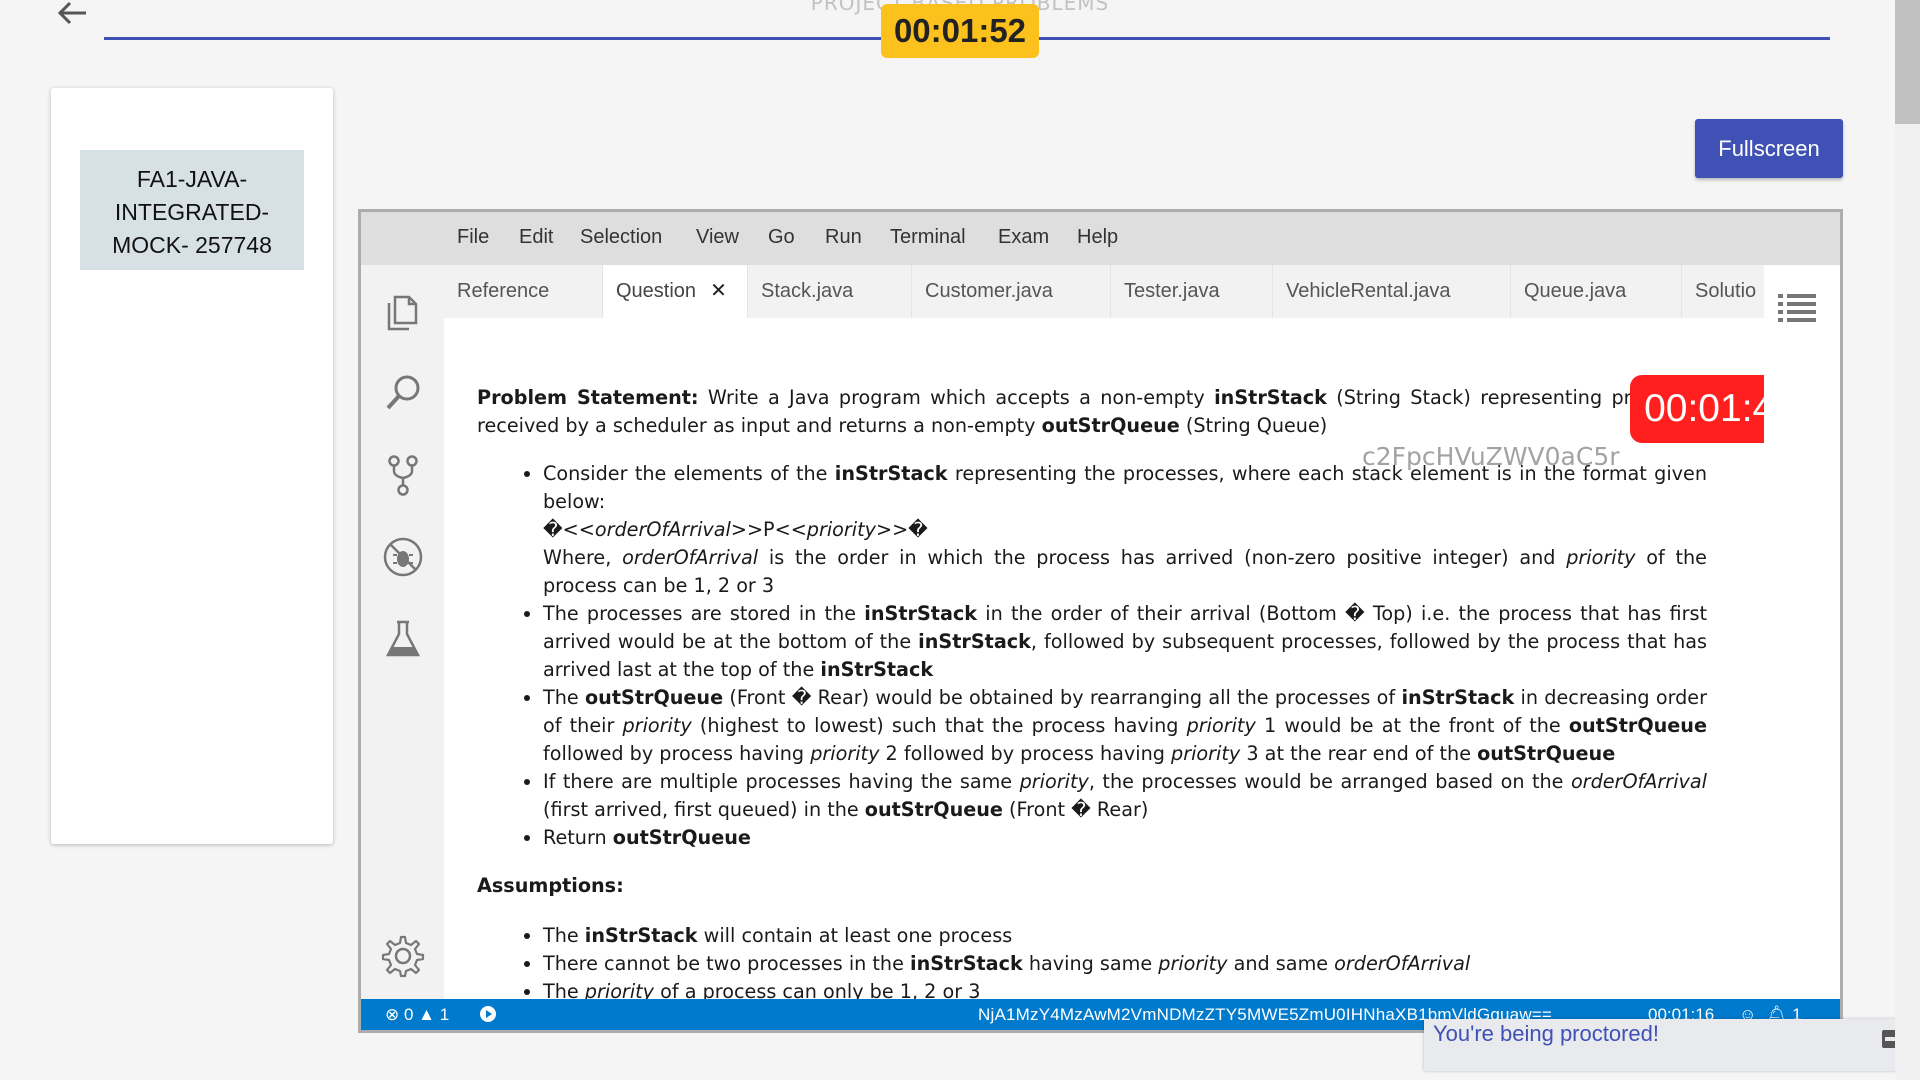 Image resolution: width=1920 pixels, height=1080 pixels. I want to click on testing-icon, so click(403, 639).